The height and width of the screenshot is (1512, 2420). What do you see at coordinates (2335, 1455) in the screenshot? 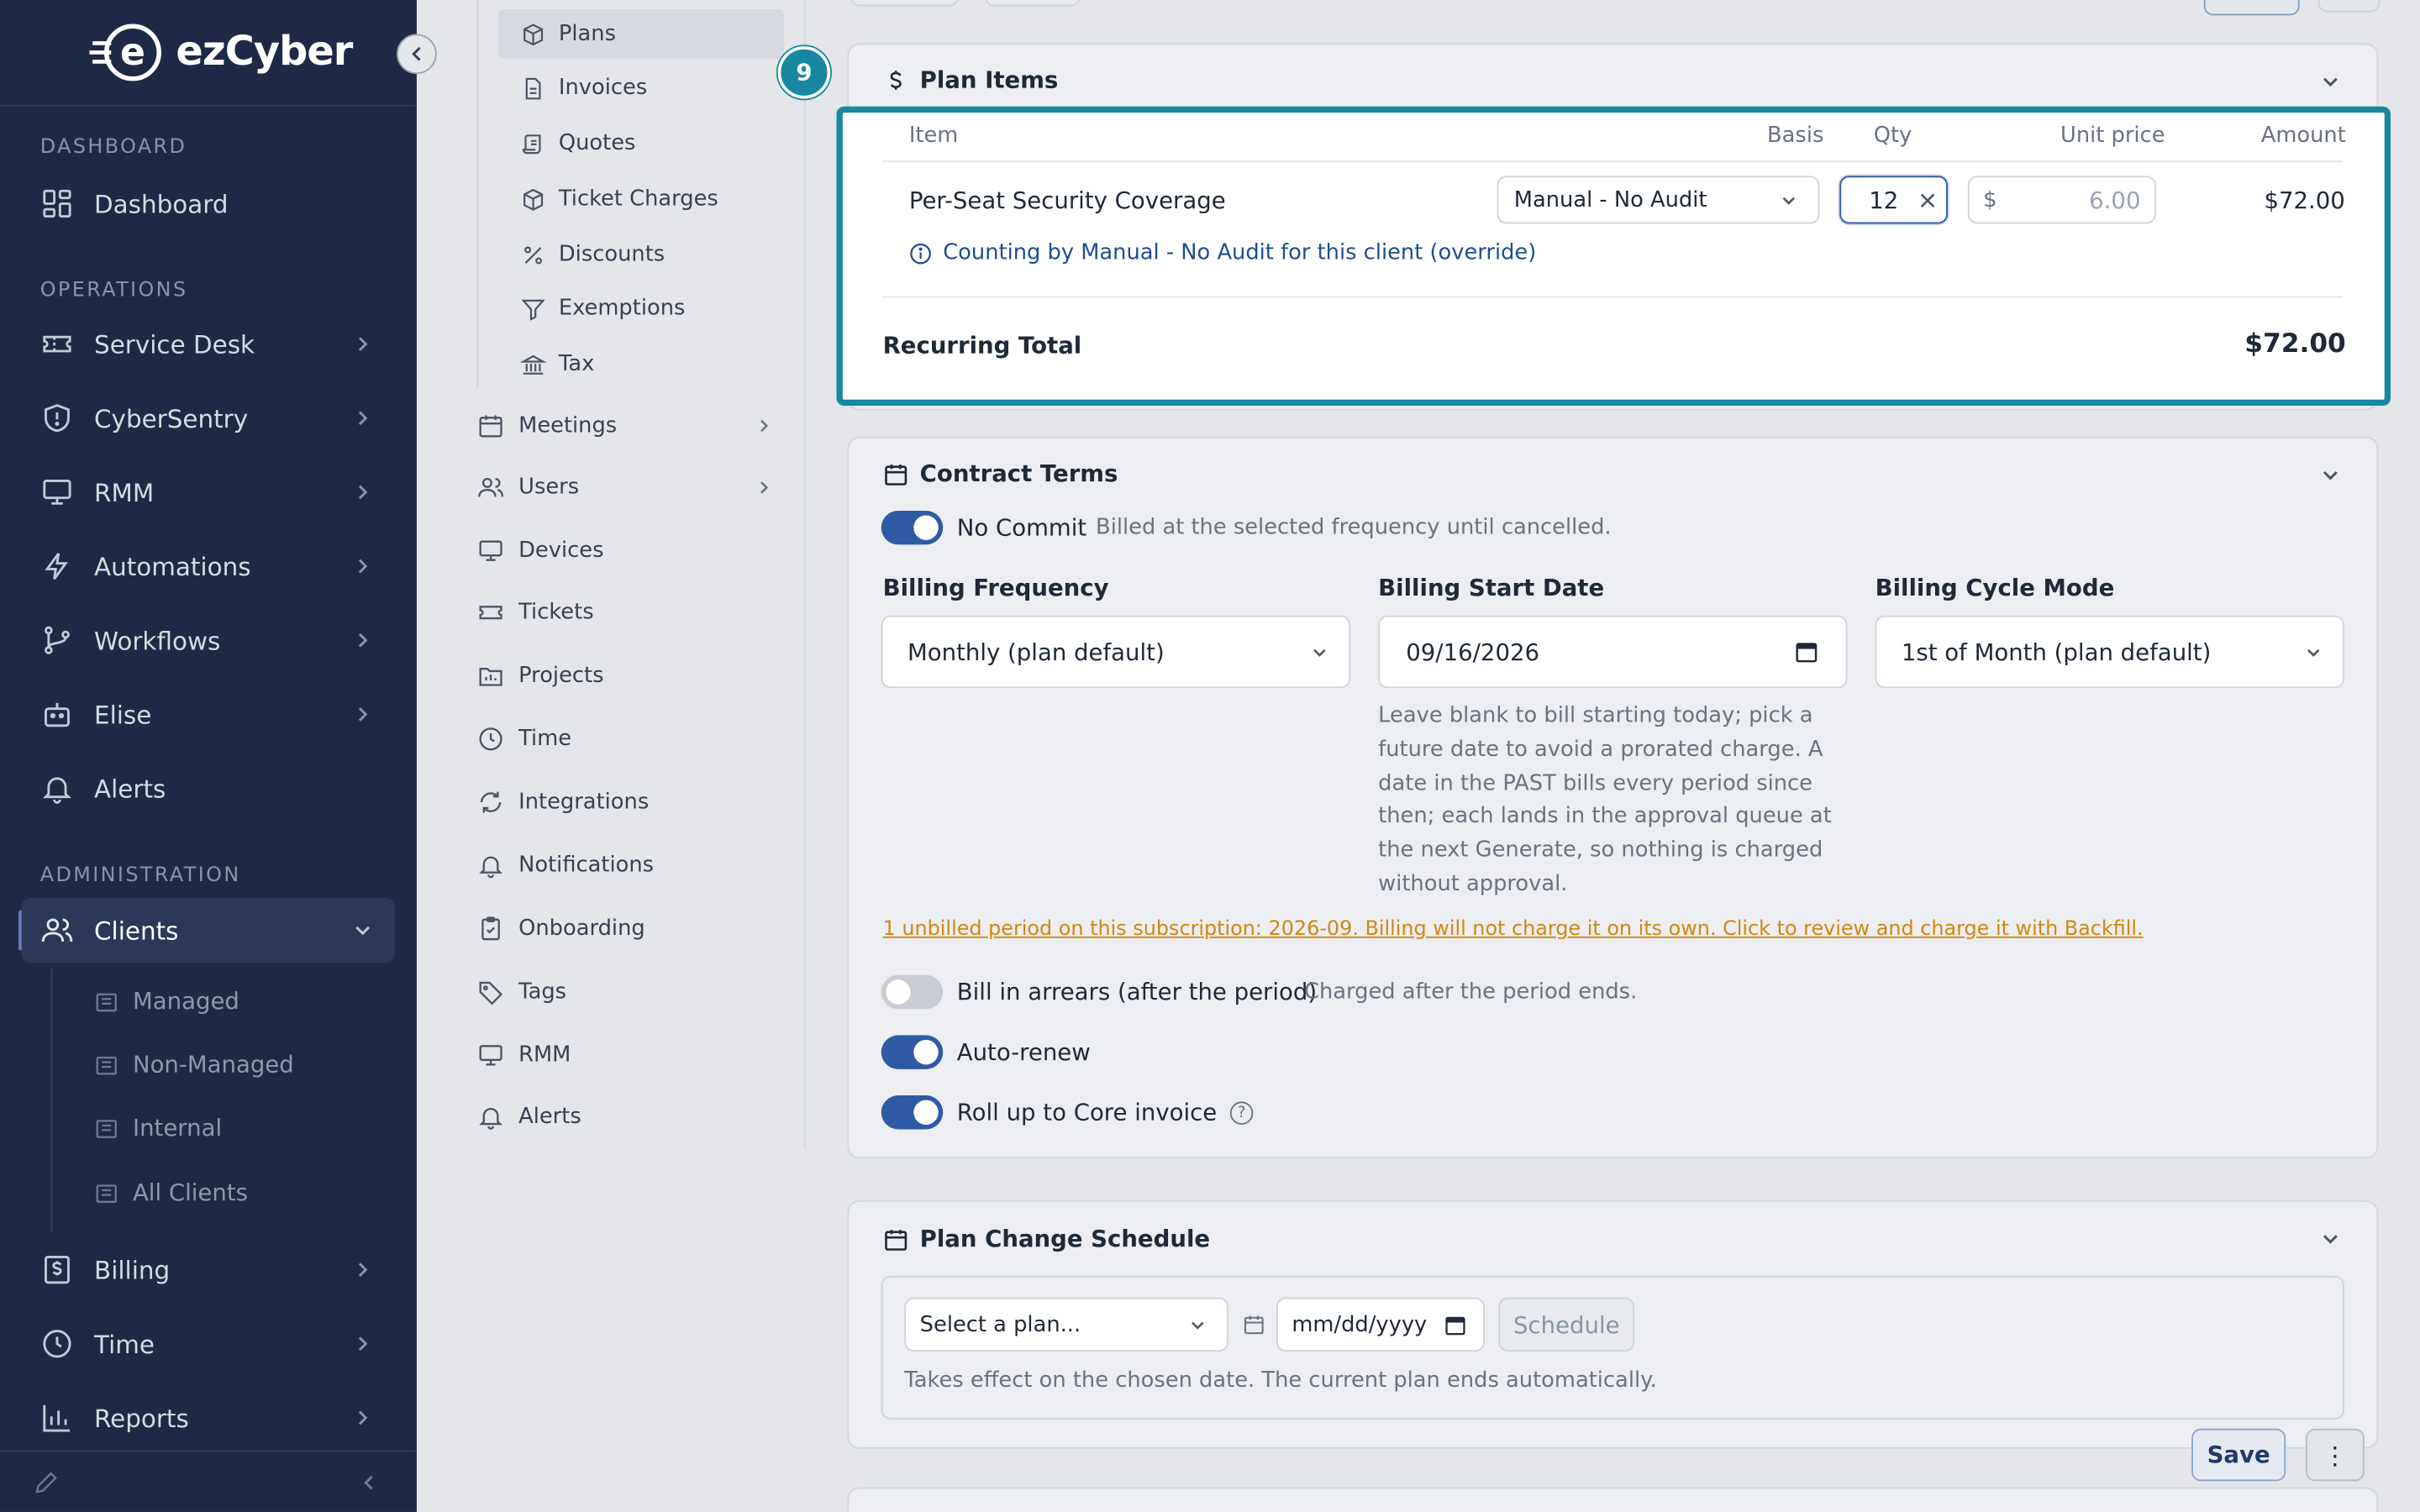
I see `more-options-button: ⋮` at bounding box center [2335, 1455].